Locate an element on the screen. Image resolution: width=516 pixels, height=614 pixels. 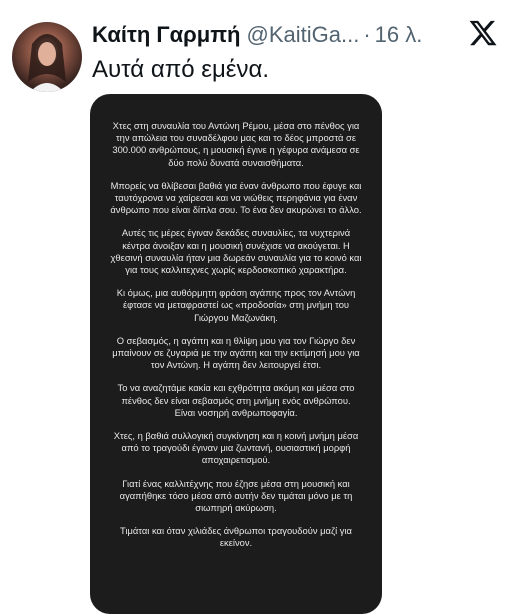
x-logo-icon is located at coordinates (483, 33).